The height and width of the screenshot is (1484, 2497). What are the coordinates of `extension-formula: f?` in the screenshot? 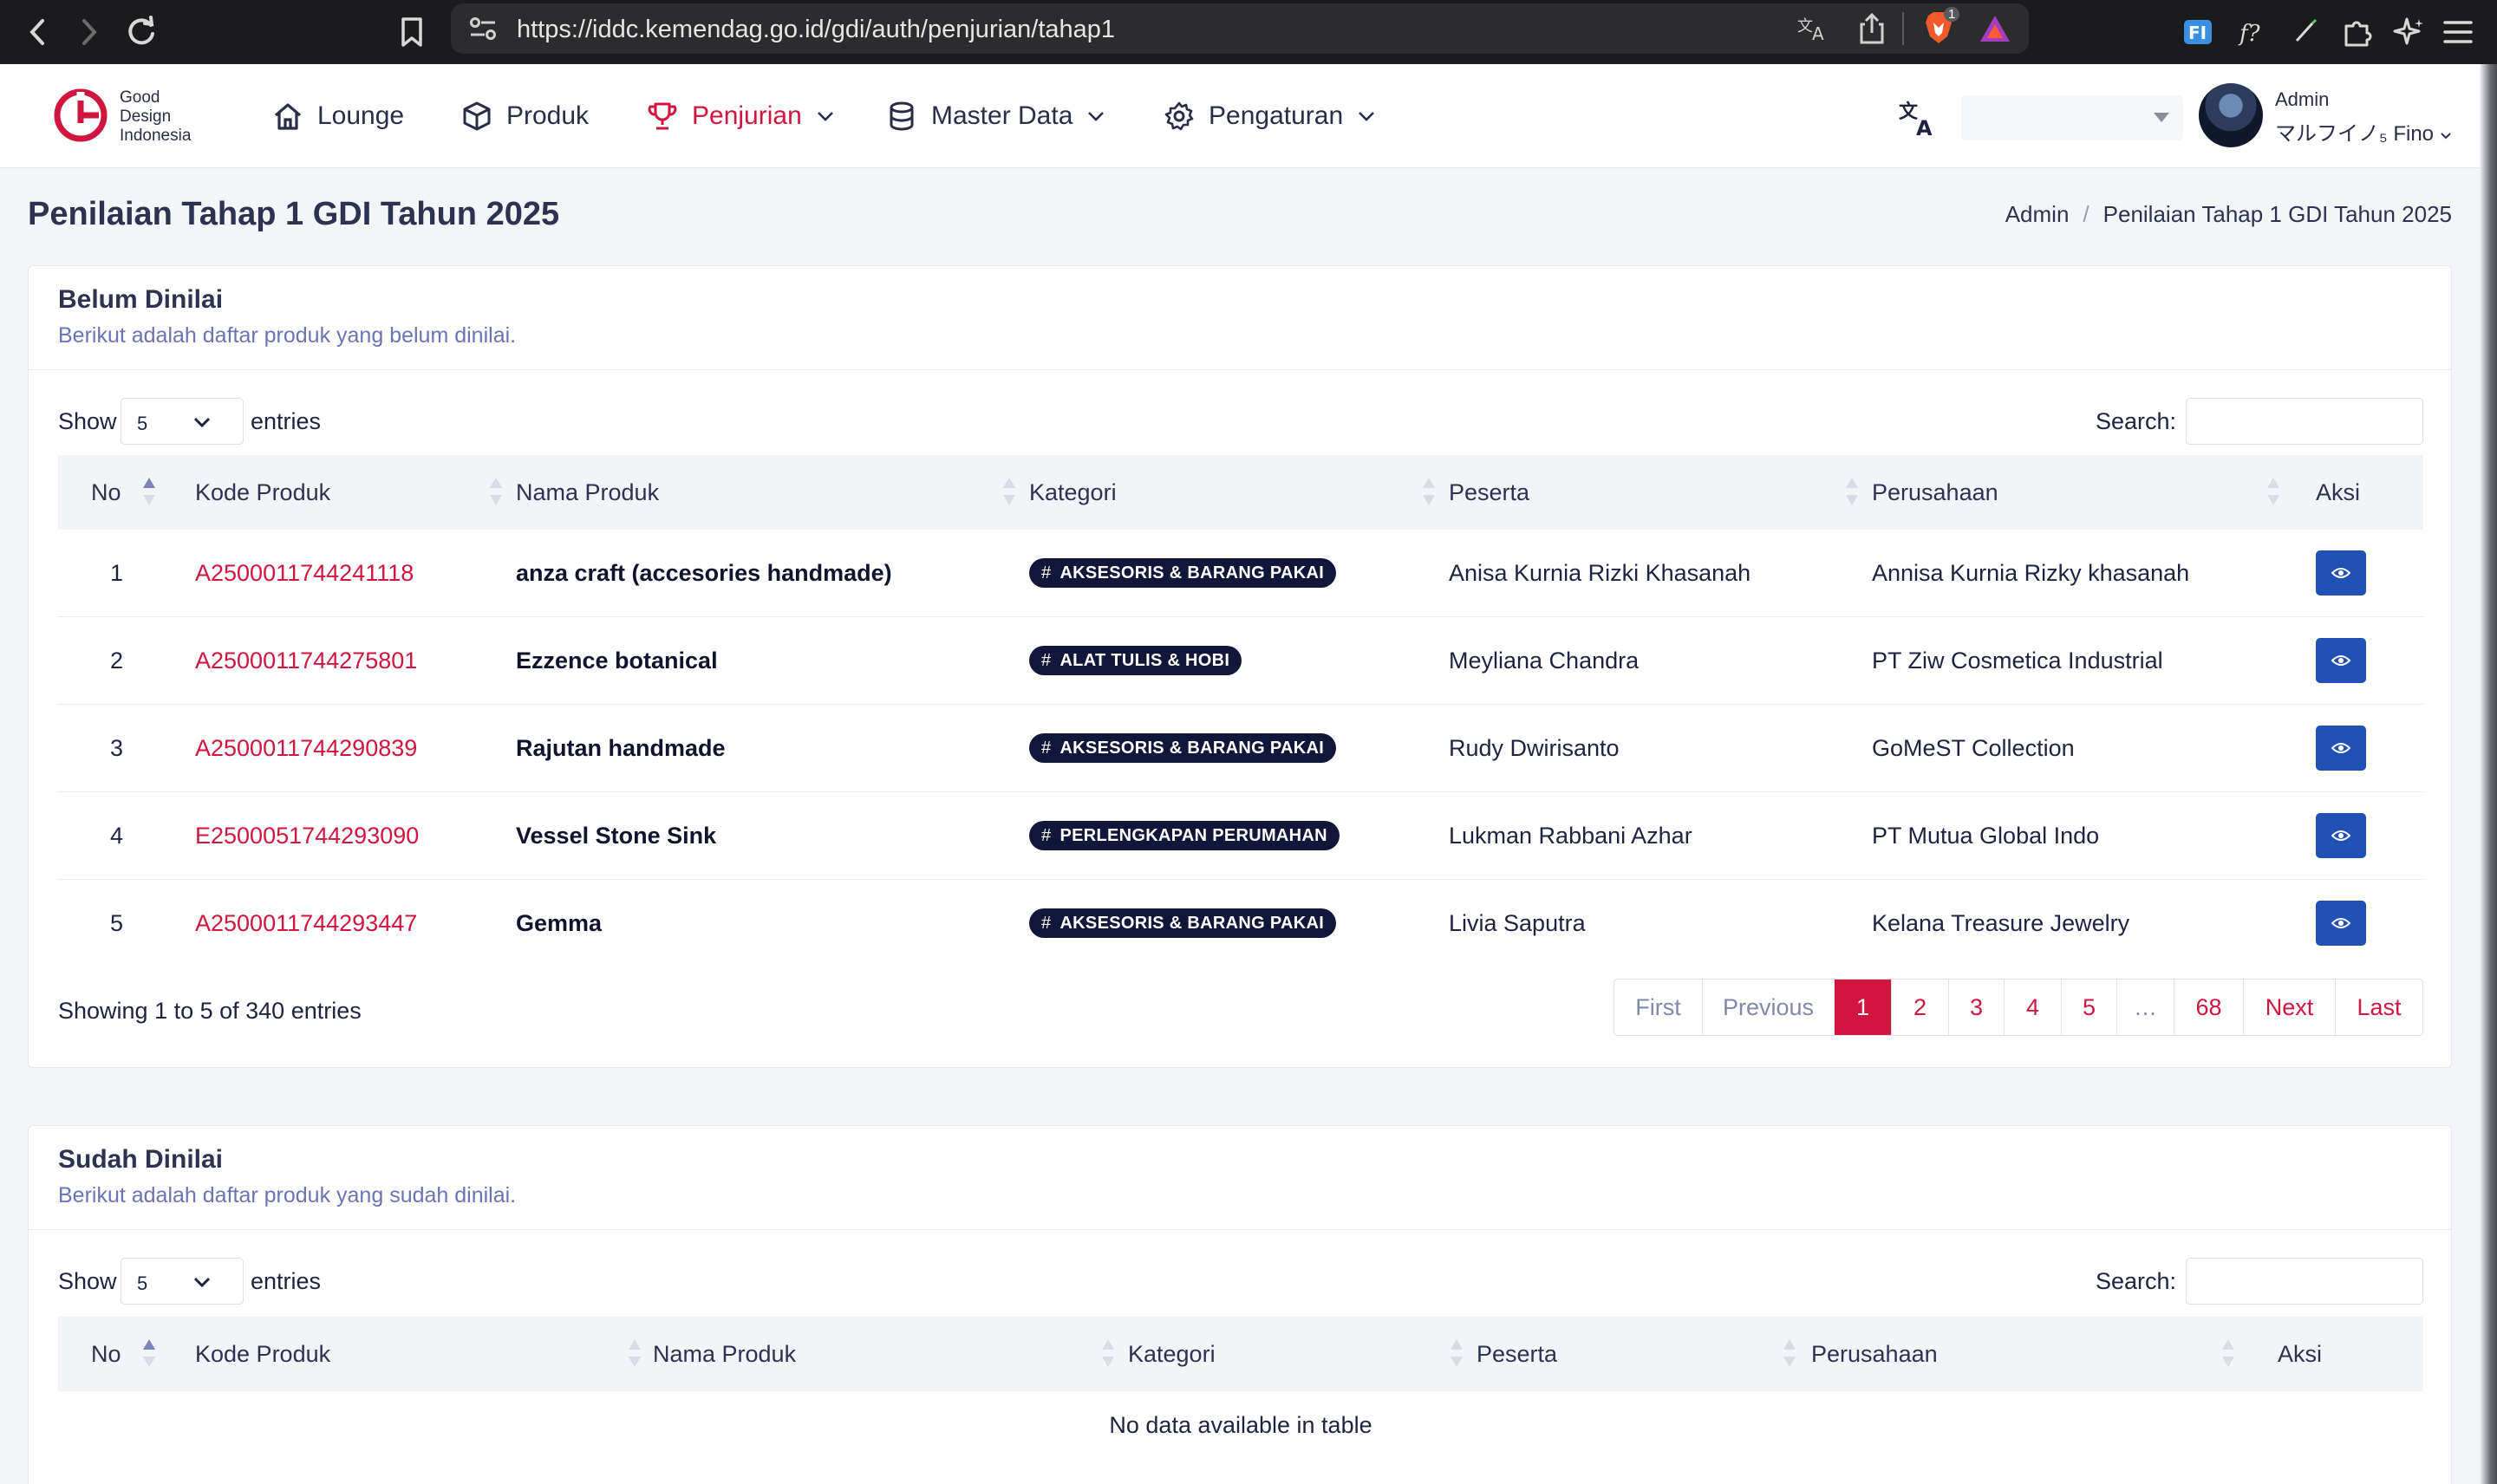 It's located at (2251, 32).